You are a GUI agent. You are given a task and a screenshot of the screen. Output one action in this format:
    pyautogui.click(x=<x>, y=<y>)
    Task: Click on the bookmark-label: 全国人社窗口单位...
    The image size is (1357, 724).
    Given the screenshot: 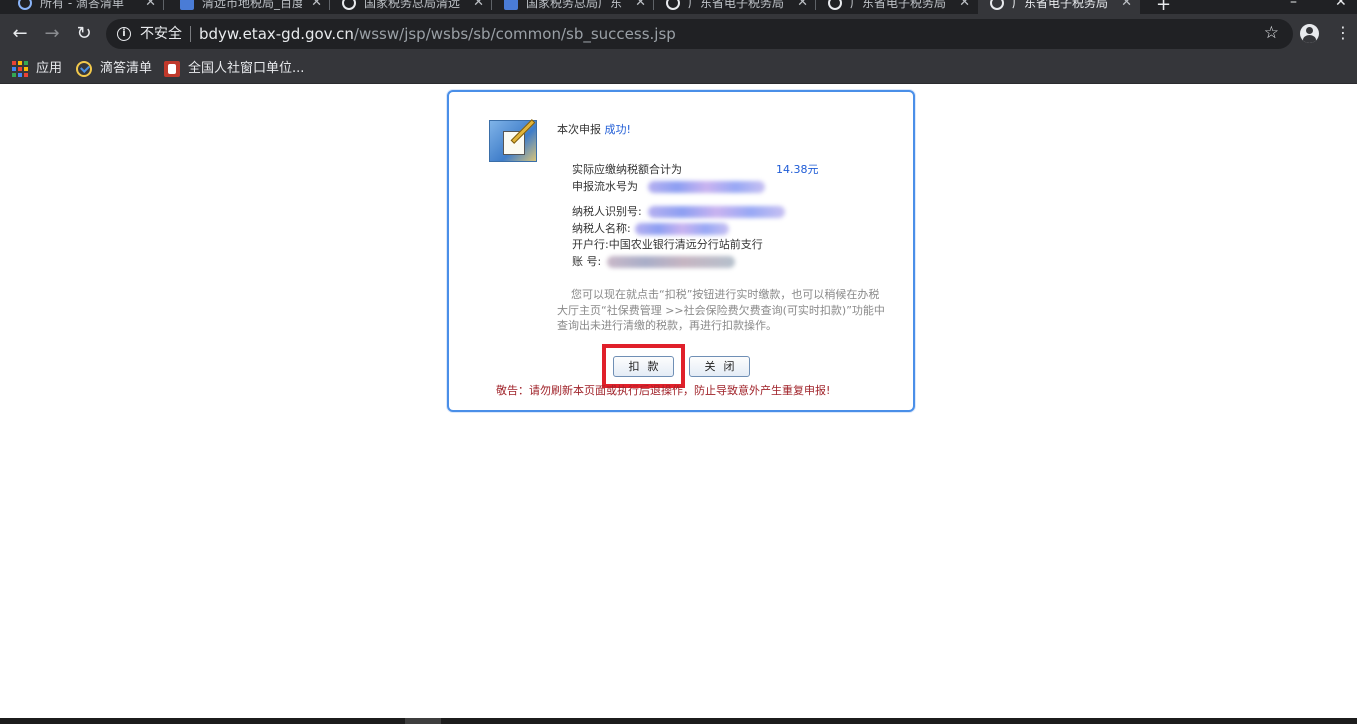 What is the action you would take?
    pyautogui.click(x=246, y=68)
    